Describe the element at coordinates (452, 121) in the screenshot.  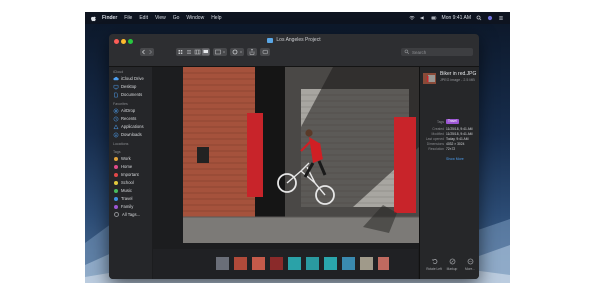
I see `tag-chip-travel: Travel` at that location.